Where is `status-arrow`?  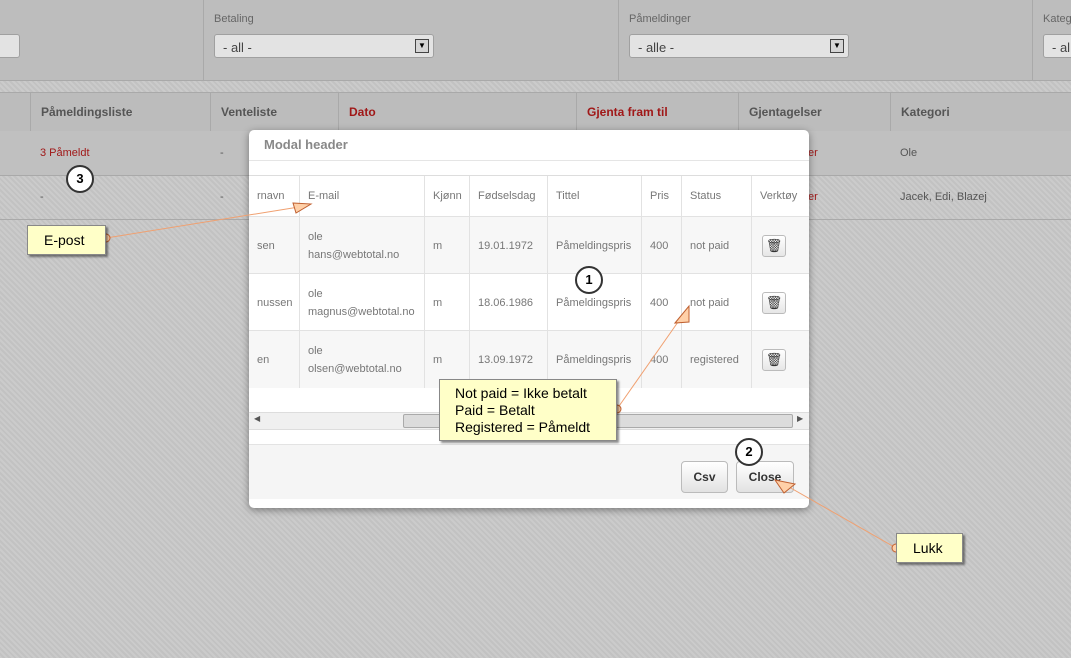 status-arrow is located at coordinates (681, 314).